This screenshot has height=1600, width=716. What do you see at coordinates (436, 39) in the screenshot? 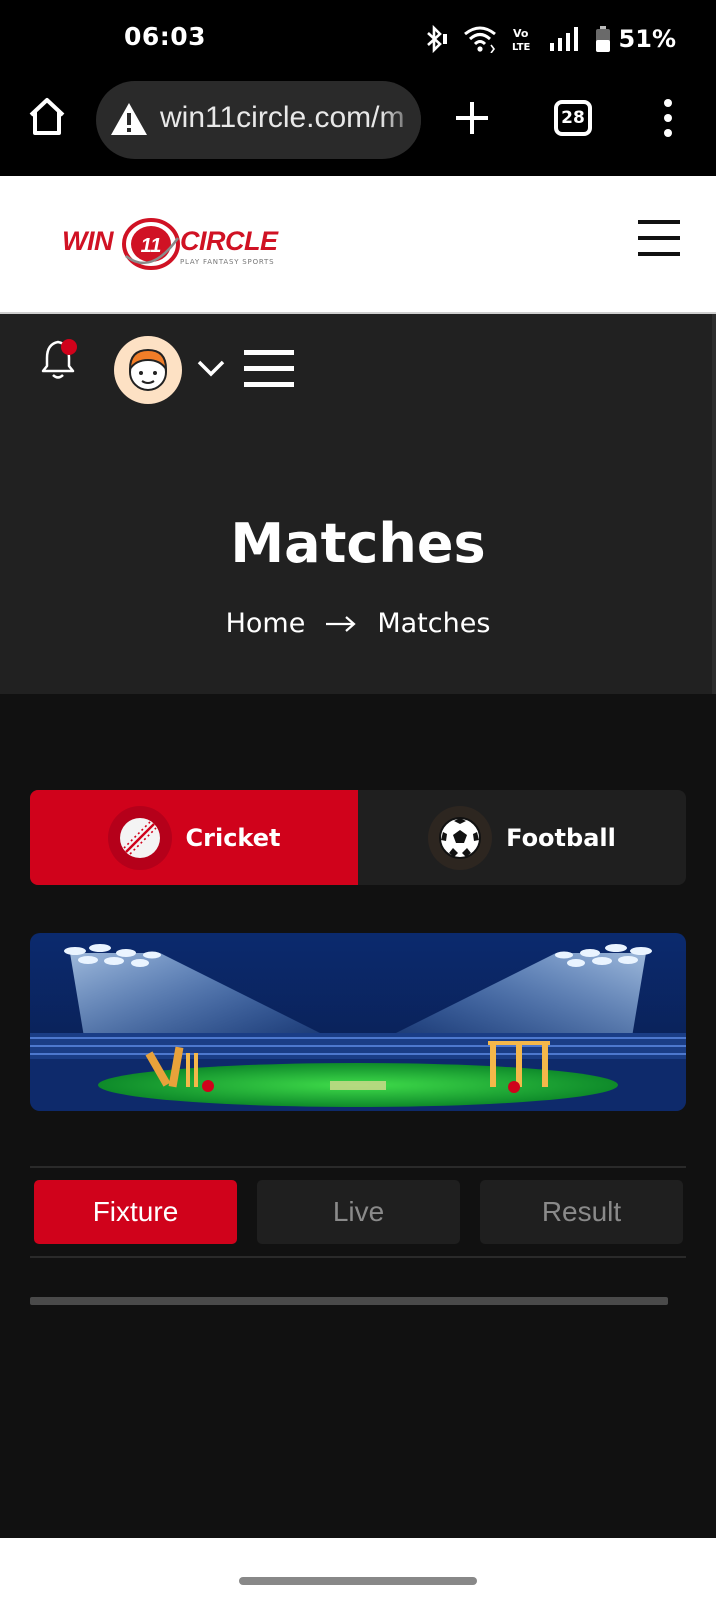
I see `bluetooth-icon` at bounding box center [436, 39].